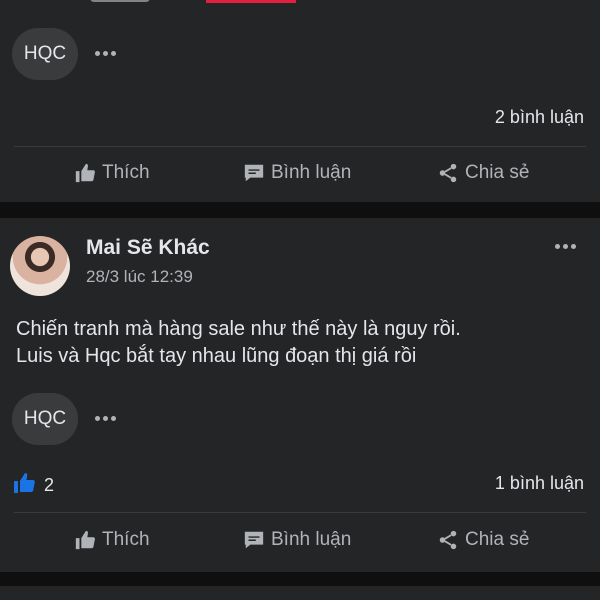 The height and width of the screenshot is (600, 600). Describe the element at coordinates (49, 485) in the screenshot. I see `like-count: 2` at that location.